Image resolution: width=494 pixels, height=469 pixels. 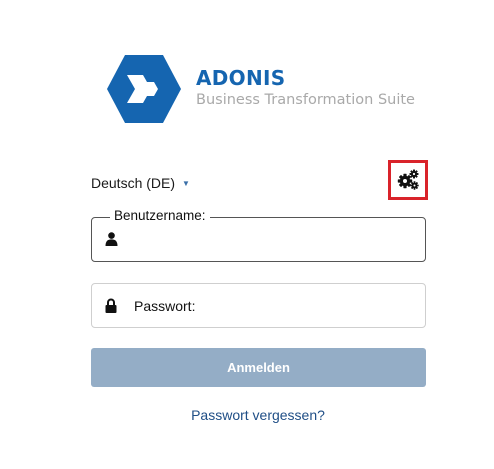 I want to click on password-label: Passwort:, so click(x=165, y=306).